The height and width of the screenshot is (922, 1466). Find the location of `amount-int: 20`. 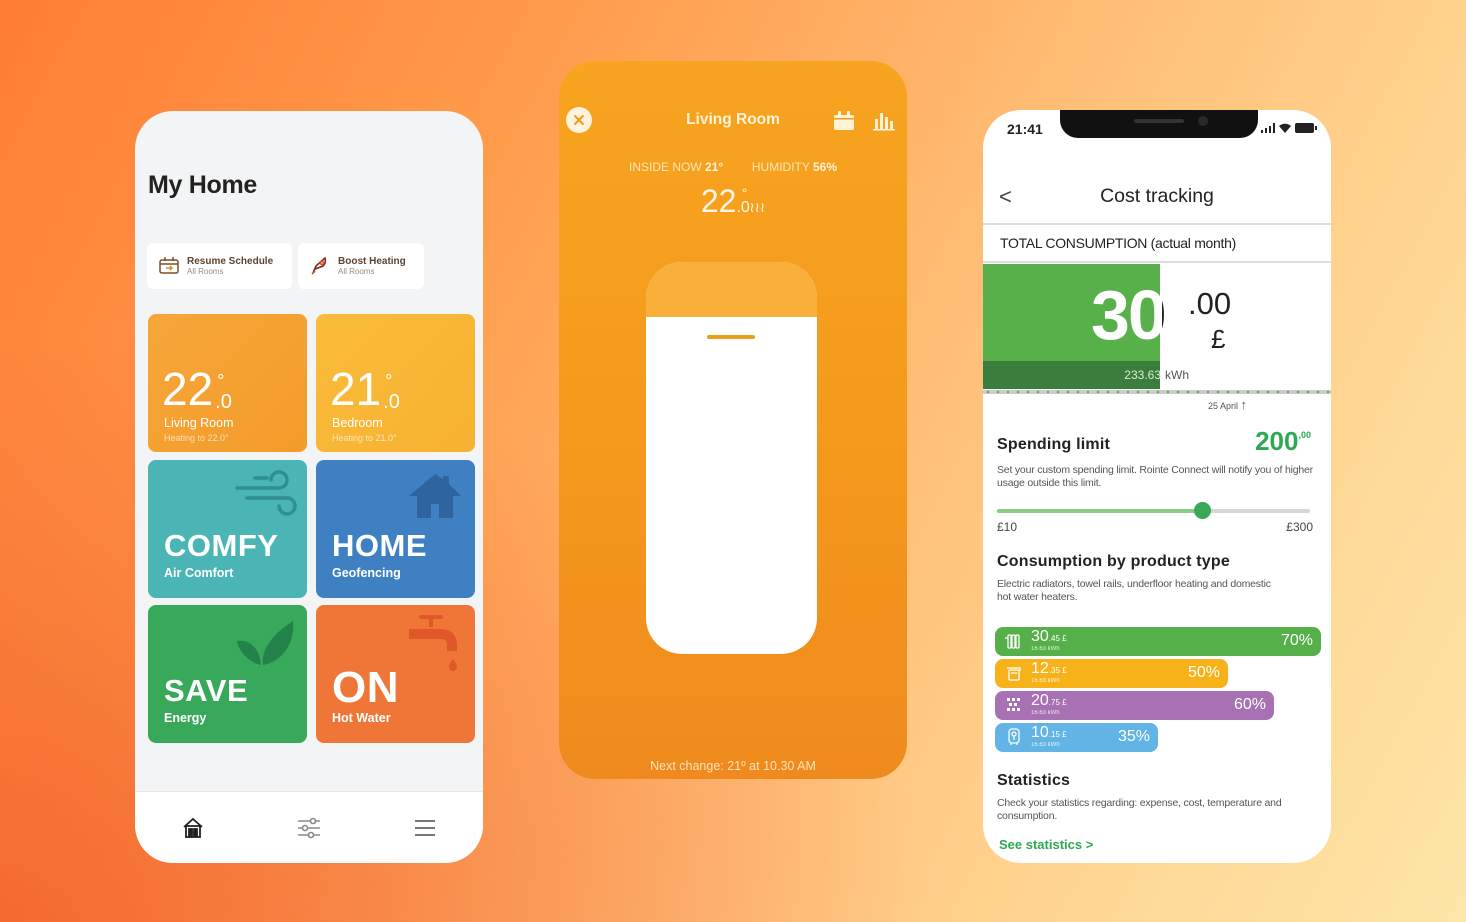

amount-int: 20 is located at coordinates (1040, 700).